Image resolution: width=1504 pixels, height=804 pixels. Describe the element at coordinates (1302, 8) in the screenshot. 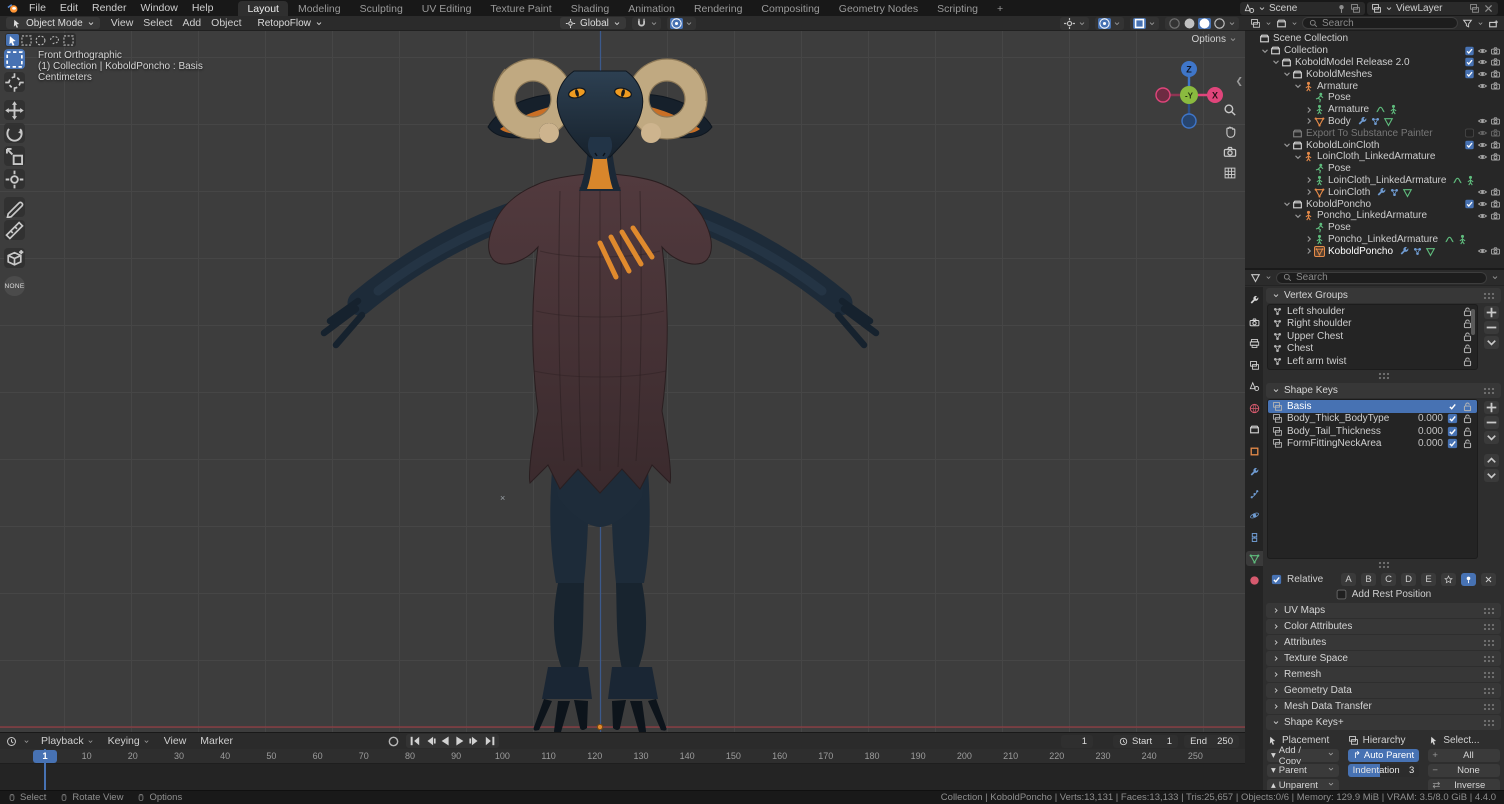

I see `scene-selector: Scene` at that location.